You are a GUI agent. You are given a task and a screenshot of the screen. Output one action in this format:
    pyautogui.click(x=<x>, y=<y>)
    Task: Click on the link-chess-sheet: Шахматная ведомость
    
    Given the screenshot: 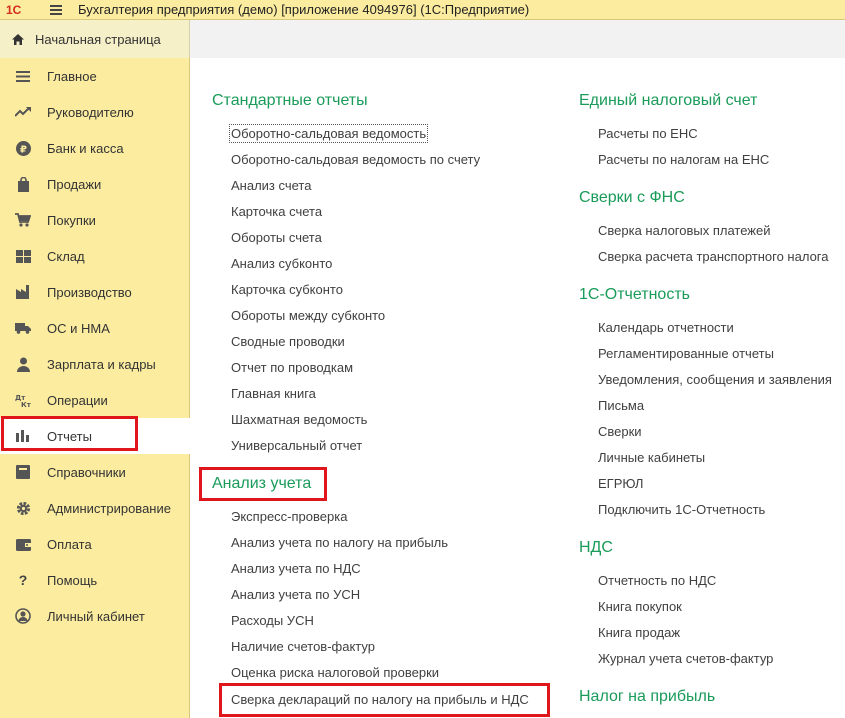 What is the action you would take?
    pyautogui.click(x=299, y=419)
    